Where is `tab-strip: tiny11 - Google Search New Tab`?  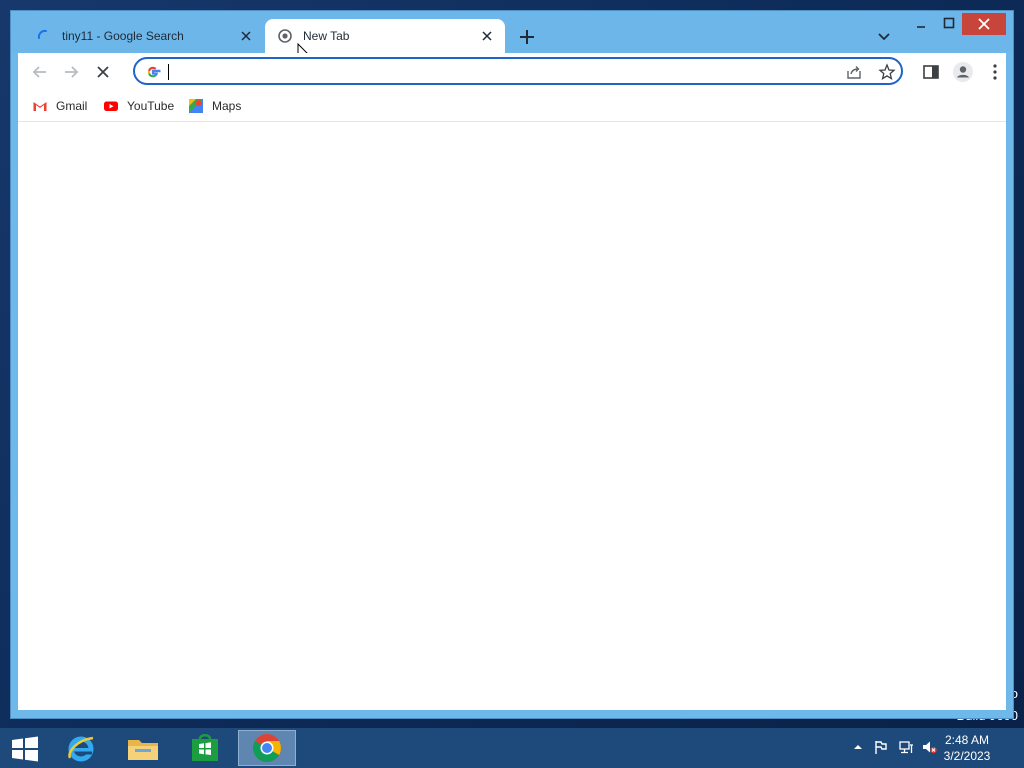
tab-strip: tiny11 - Google Search New Tab is located at coordinates (512, 37).